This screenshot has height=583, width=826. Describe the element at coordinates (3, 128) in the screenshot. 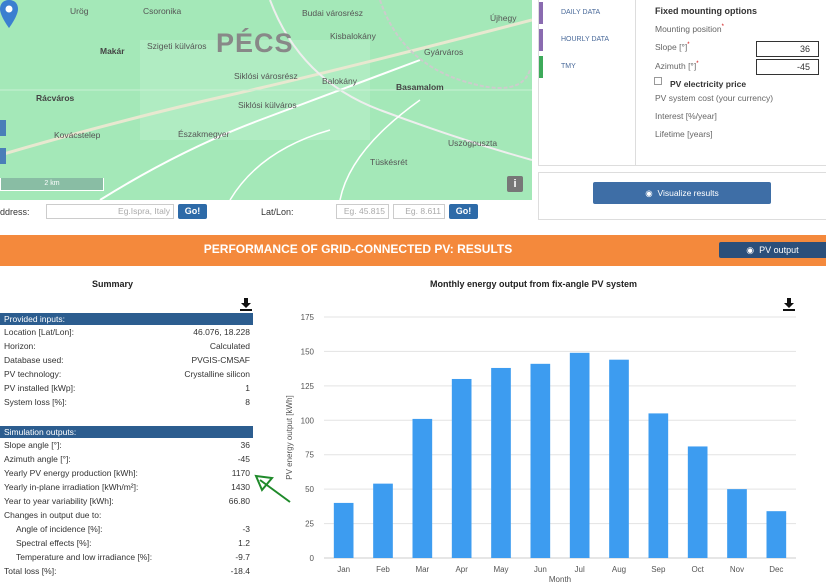

I see `zoom-in-button` at that location.